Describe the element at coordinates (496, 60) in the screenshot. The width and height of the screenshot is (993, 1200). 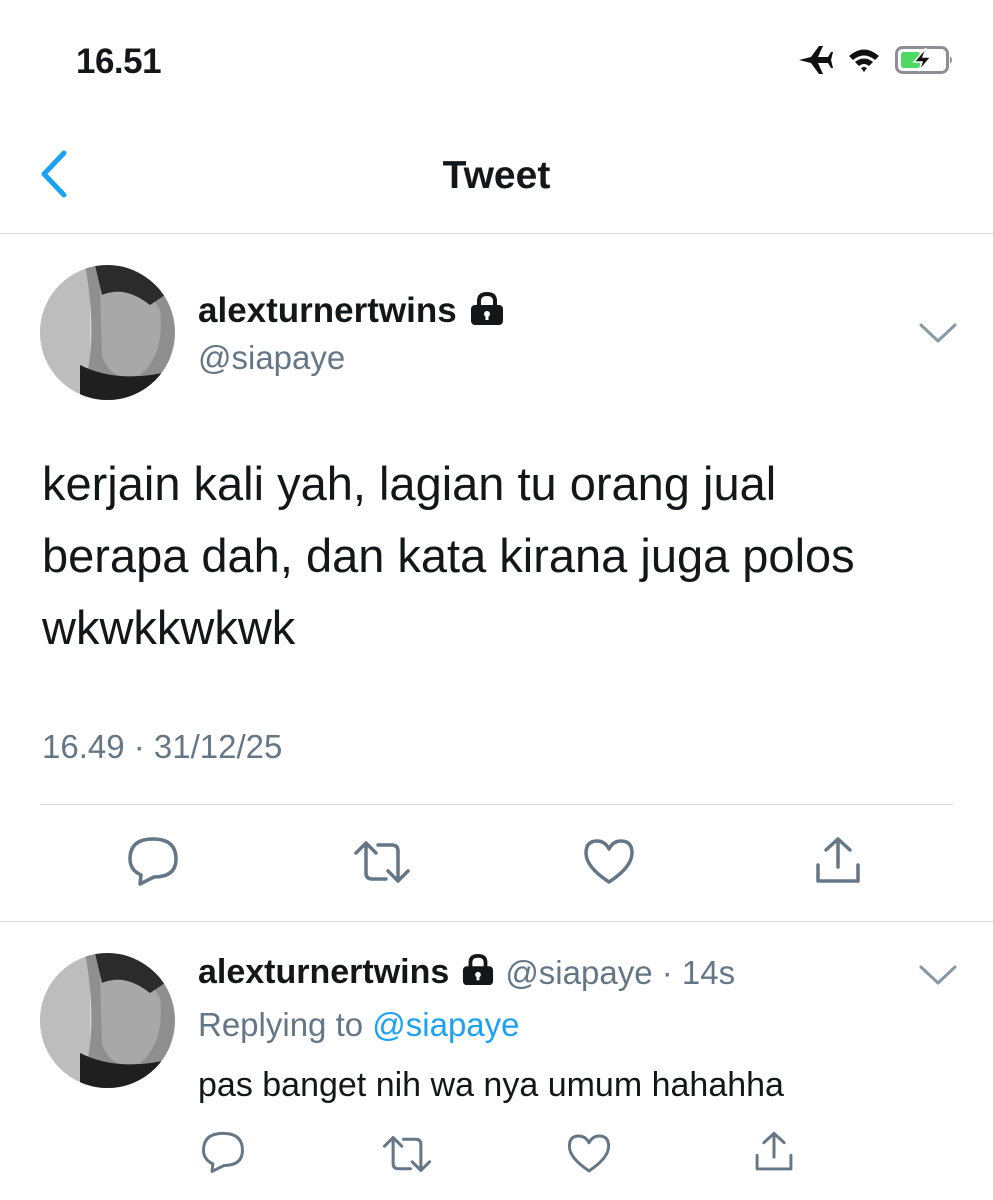
I see `status-bar: 16.51` at that location.